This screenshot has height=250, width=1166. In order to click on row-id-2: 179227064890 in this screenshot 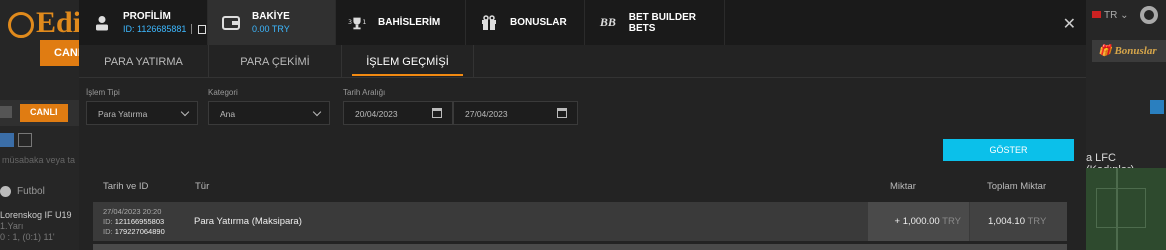, I will do `click(139, 231)`.